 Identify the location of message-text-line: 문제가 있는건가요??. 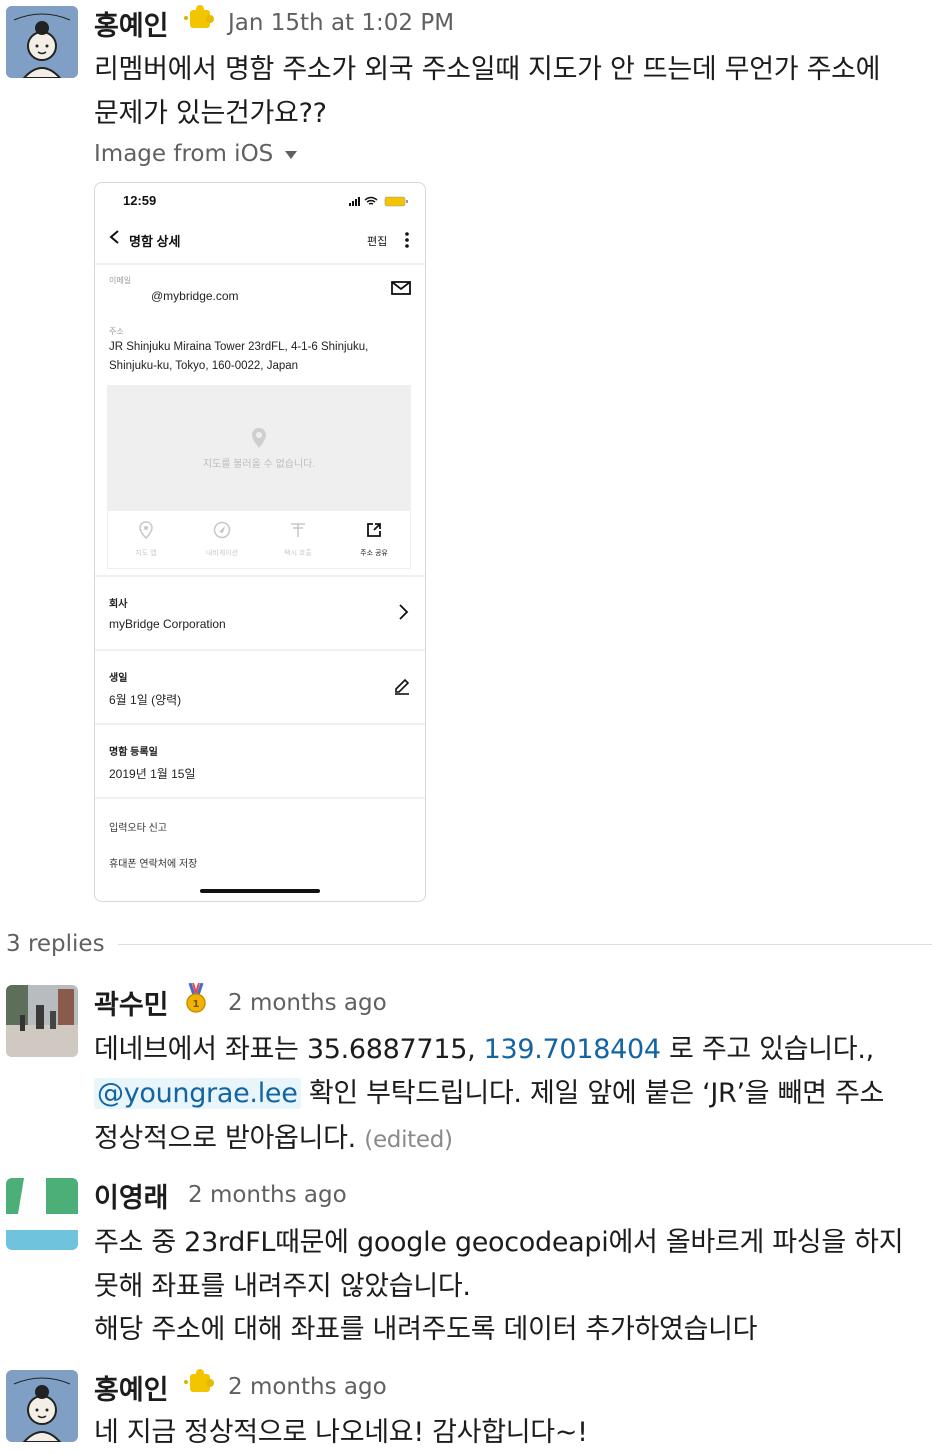
(210, 113).